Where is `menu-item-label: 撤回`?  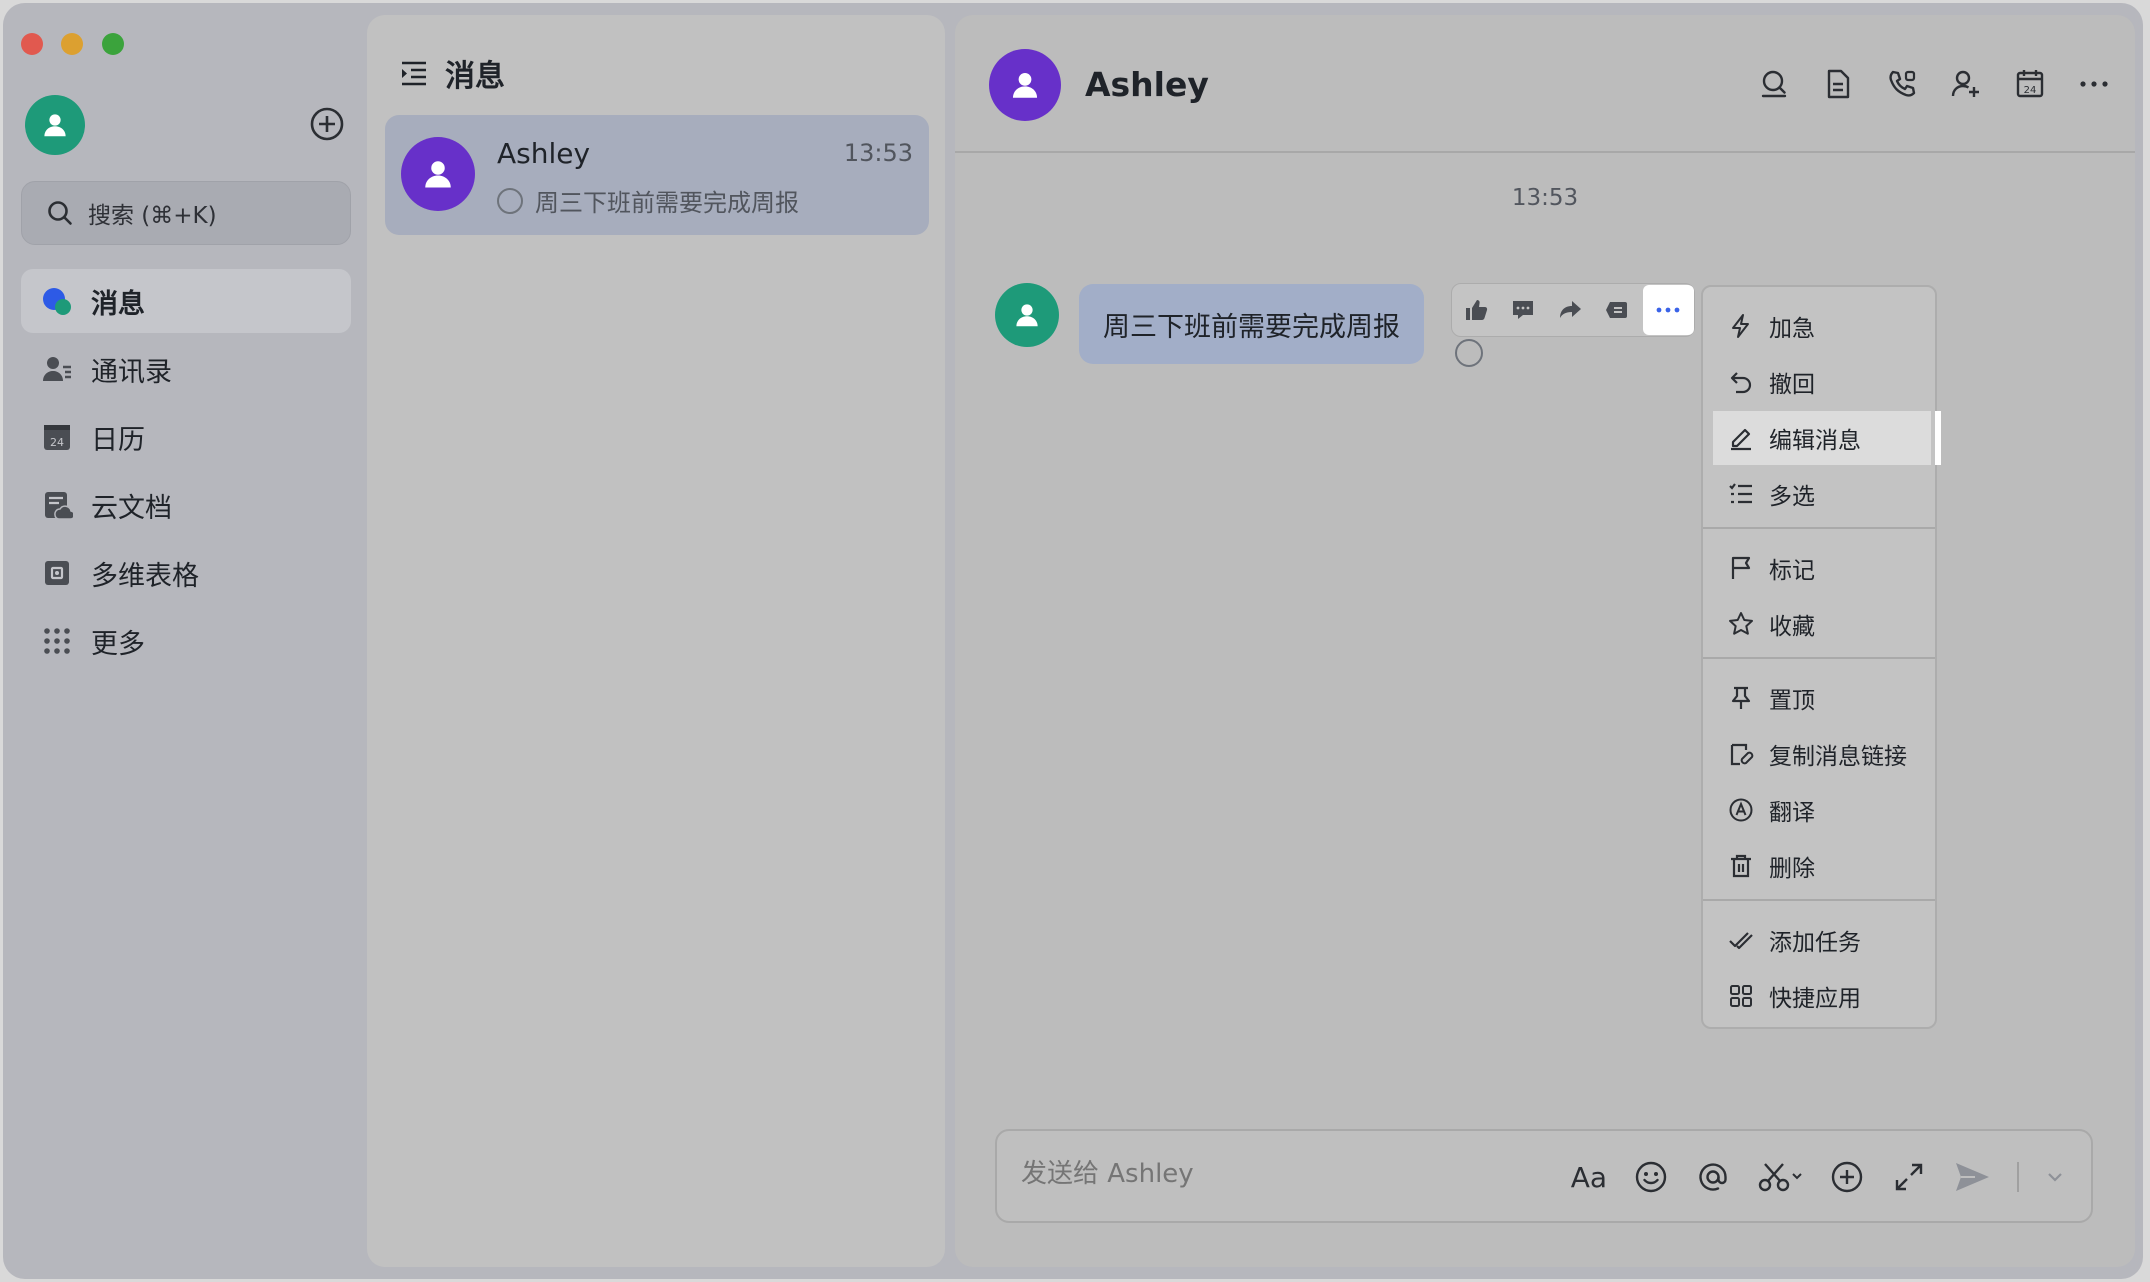 menu-item-label: 撤回 is located at coordinates (1792, 385).